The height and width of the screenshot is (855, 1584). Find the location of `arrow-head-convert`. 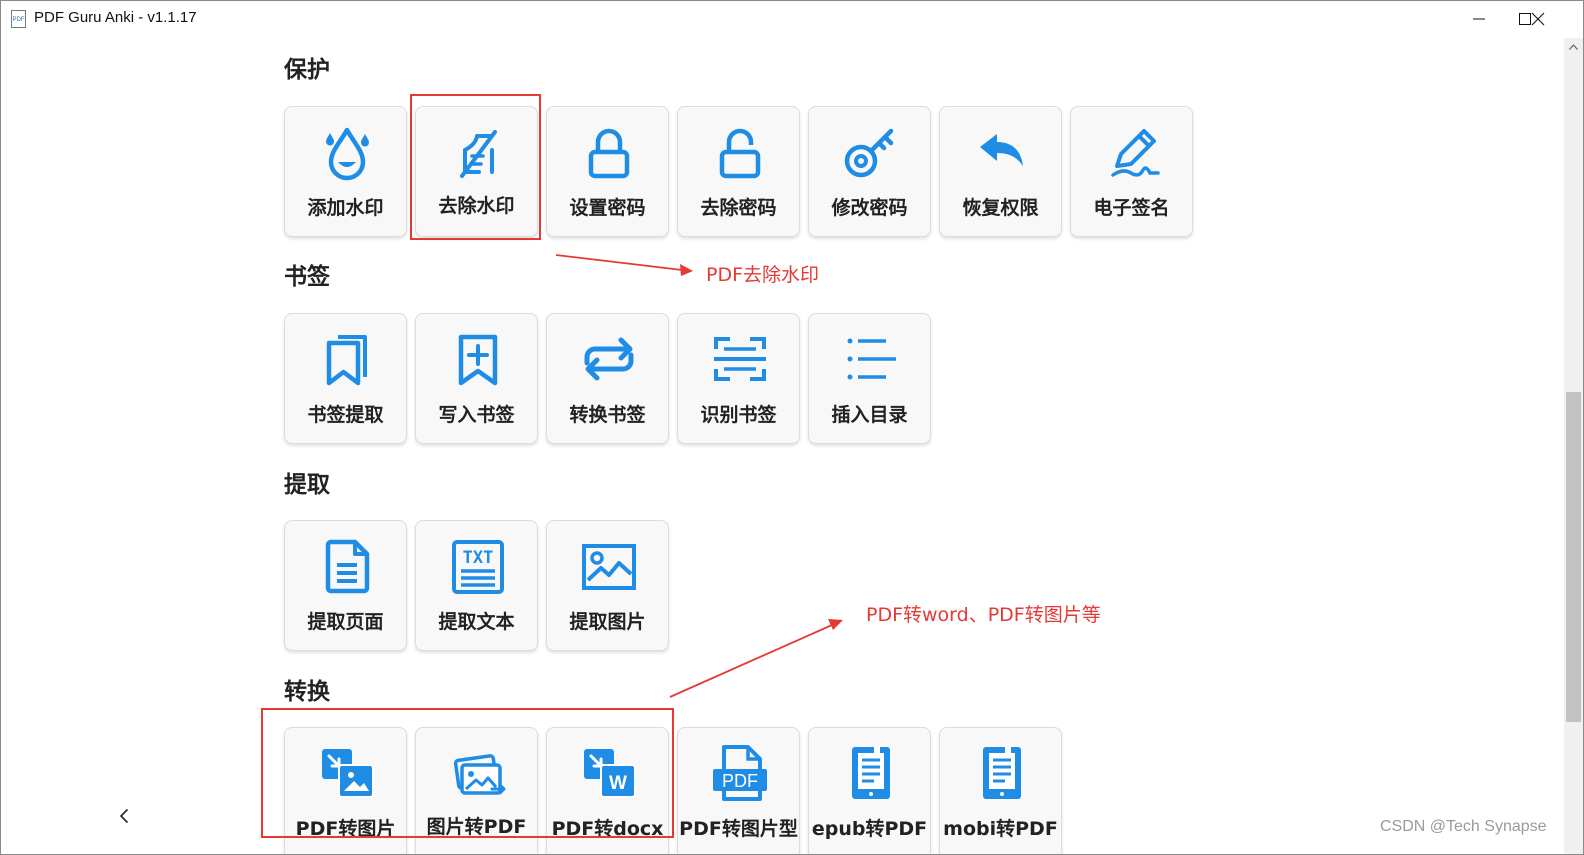

arrow-head-convert is located at coordinates (835, 624).